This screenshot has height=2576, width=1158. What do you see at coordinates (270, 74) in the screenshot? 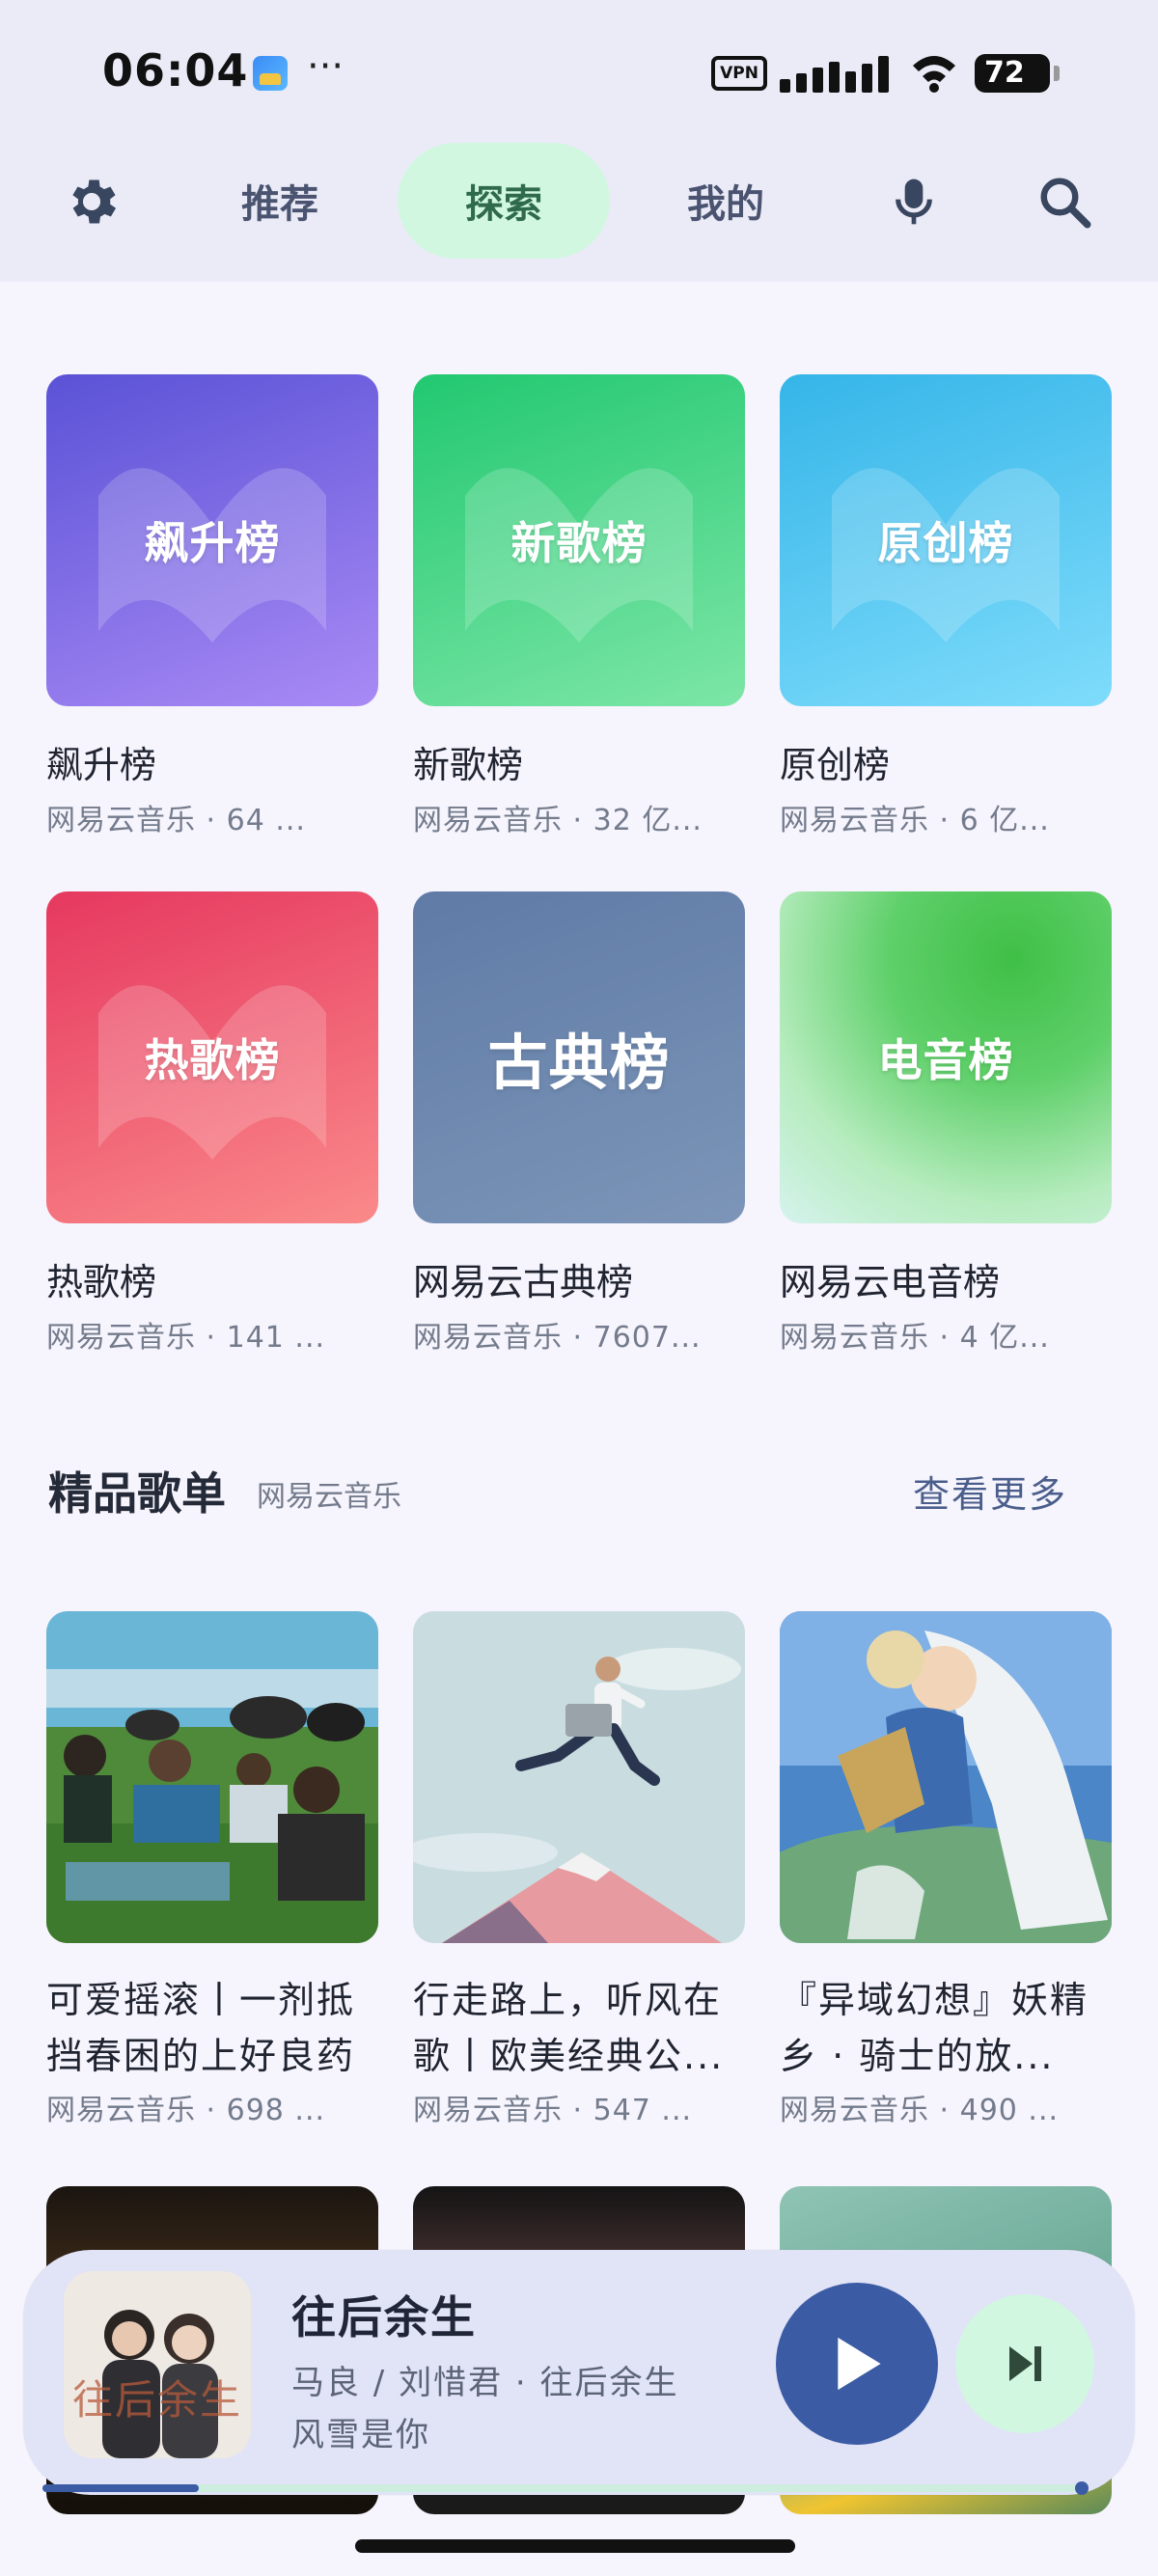
I see `gallery-notification-icon` at bounding box center [270, 74].